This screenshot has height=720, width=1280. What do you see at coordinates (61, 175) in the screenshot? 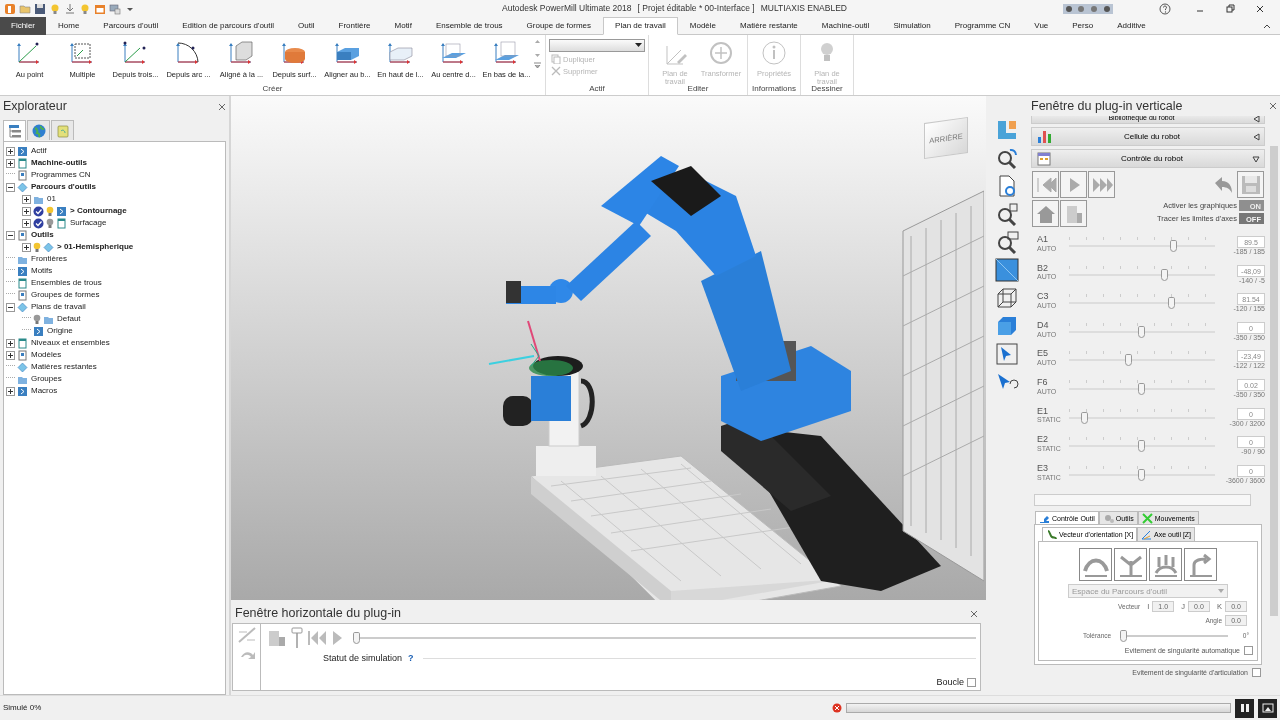
I see `tree-item: Programmes CN` at bounding box center [61, 175].